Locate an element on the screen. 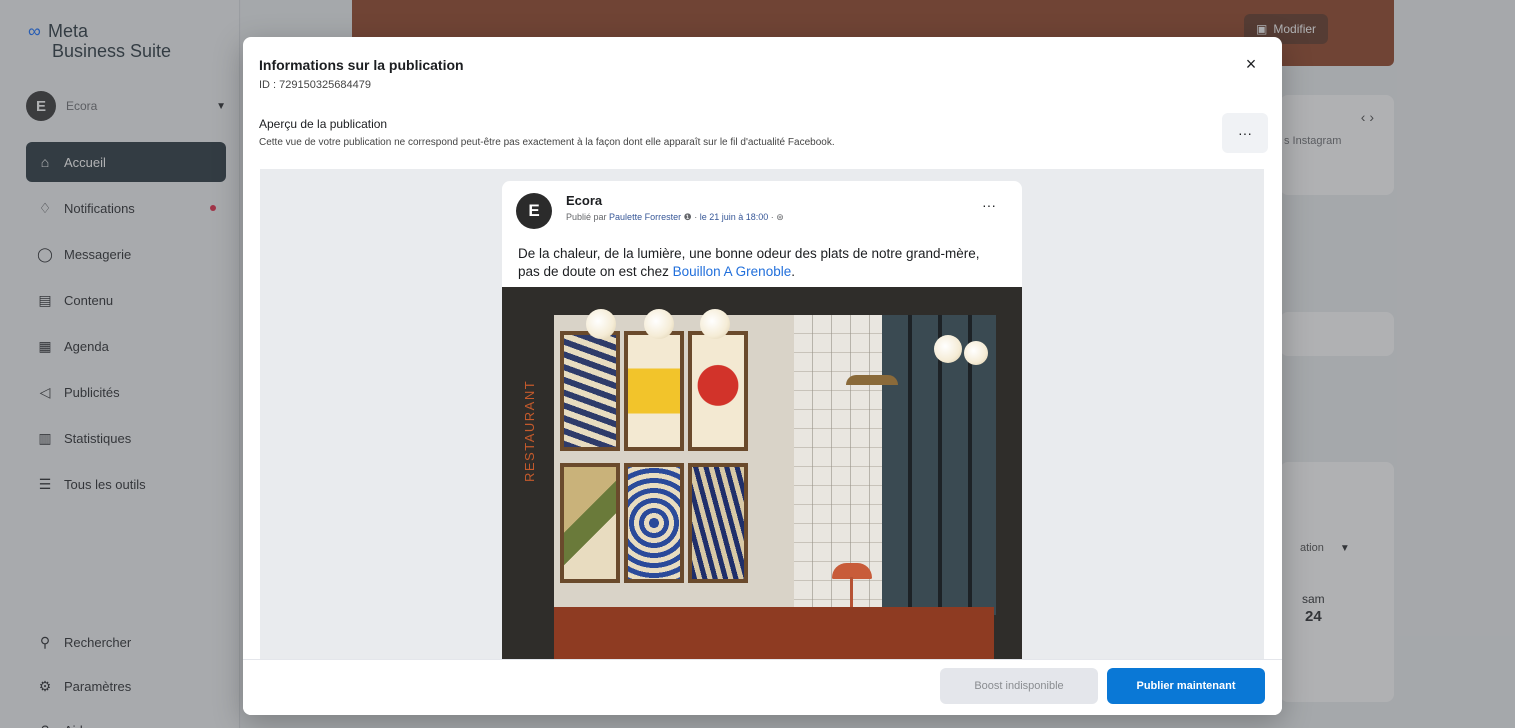 The image size is (1515, 728). audience-globe-icon: ⊛ is located at coordinates (780, 217).